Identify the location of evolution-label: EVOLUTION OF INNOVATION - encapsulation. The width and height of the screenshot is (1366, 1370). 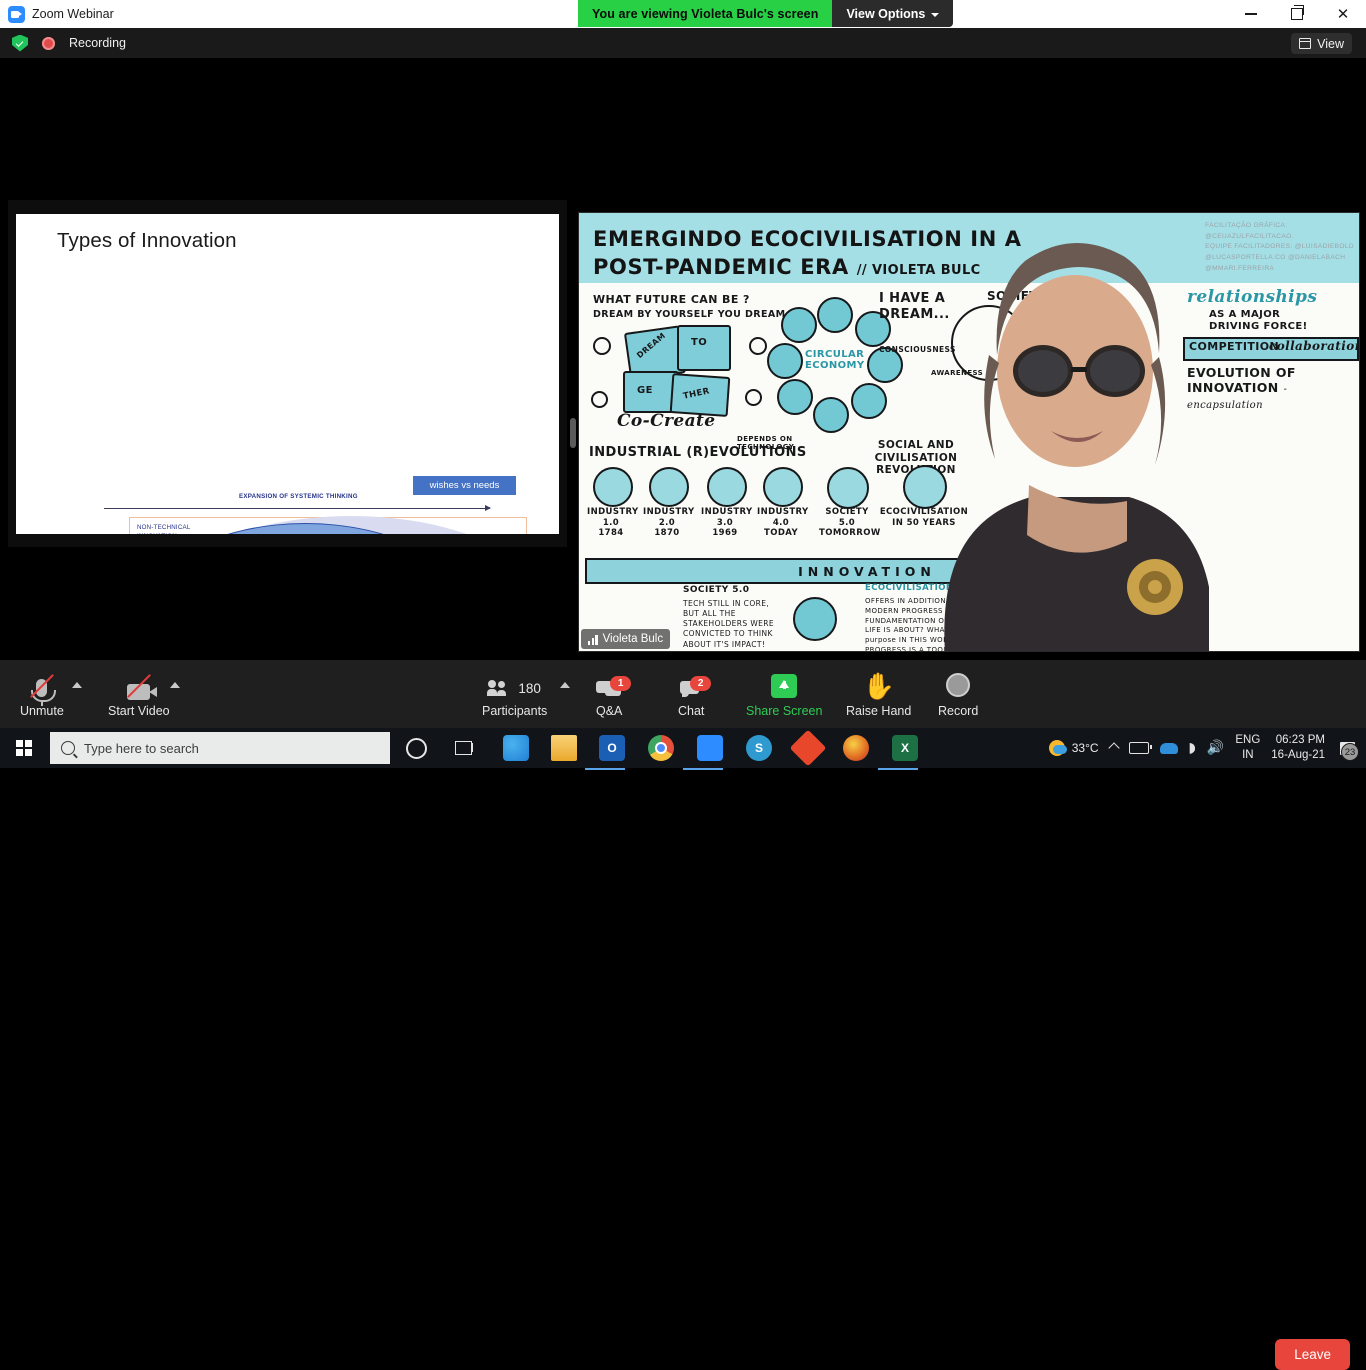
(1267, 388).